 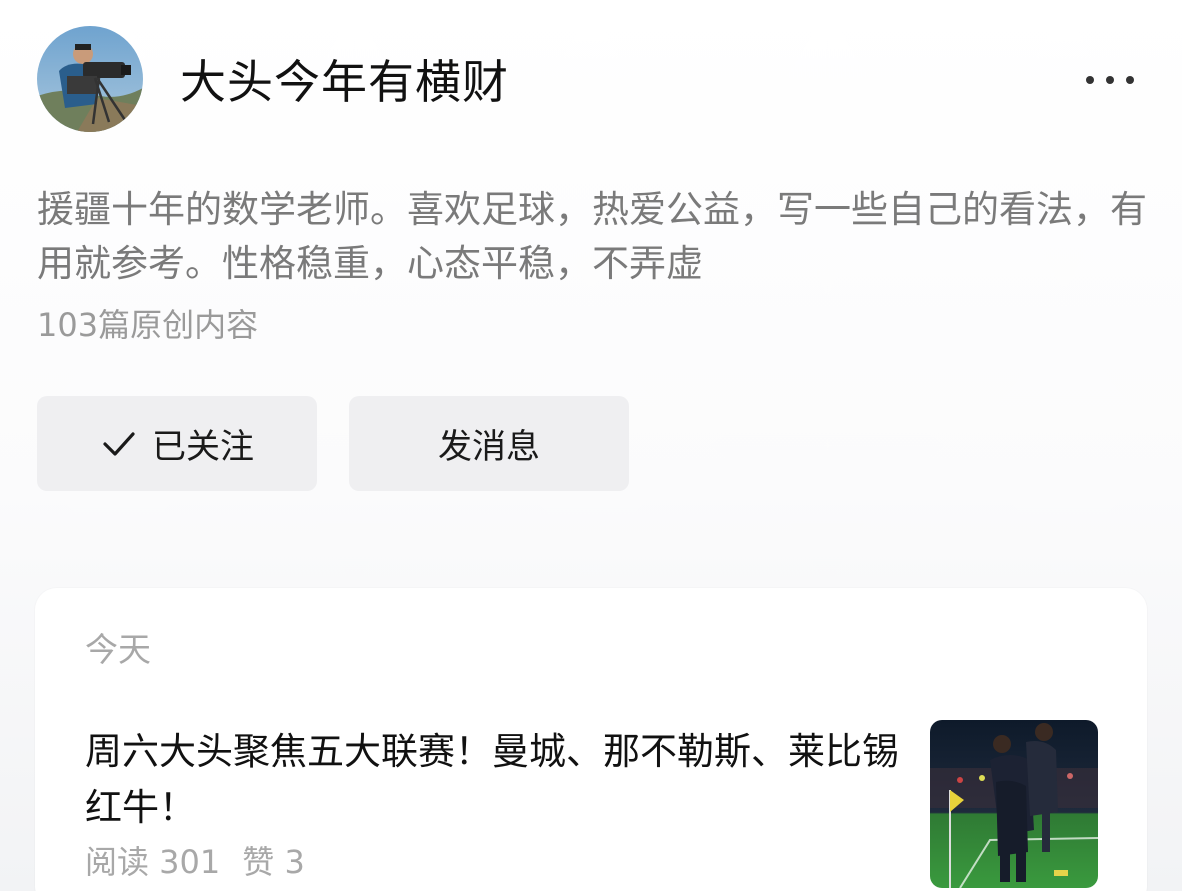 I want to click on check-icon, so click(x=119, y=444).